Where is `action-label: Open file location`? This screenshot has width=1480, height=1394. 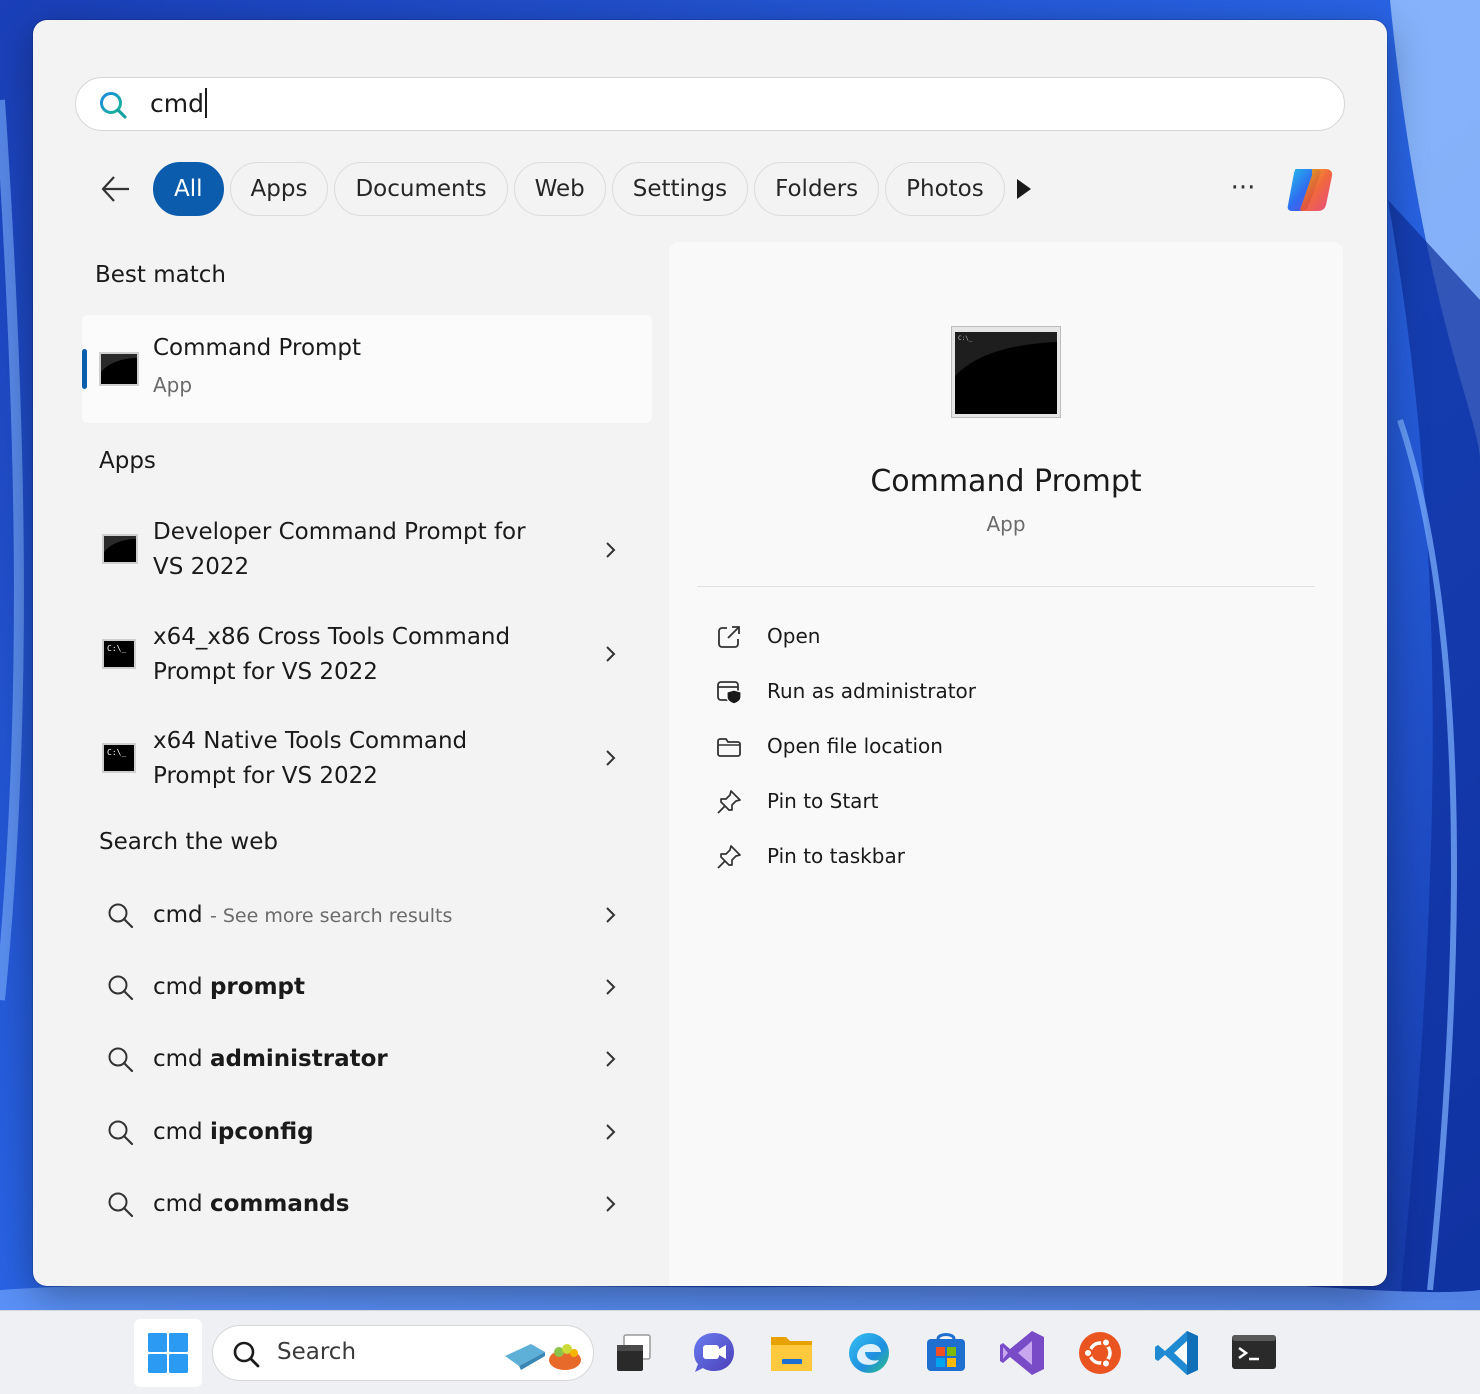
action-label: Open file location is located at coordinates (855, 746).